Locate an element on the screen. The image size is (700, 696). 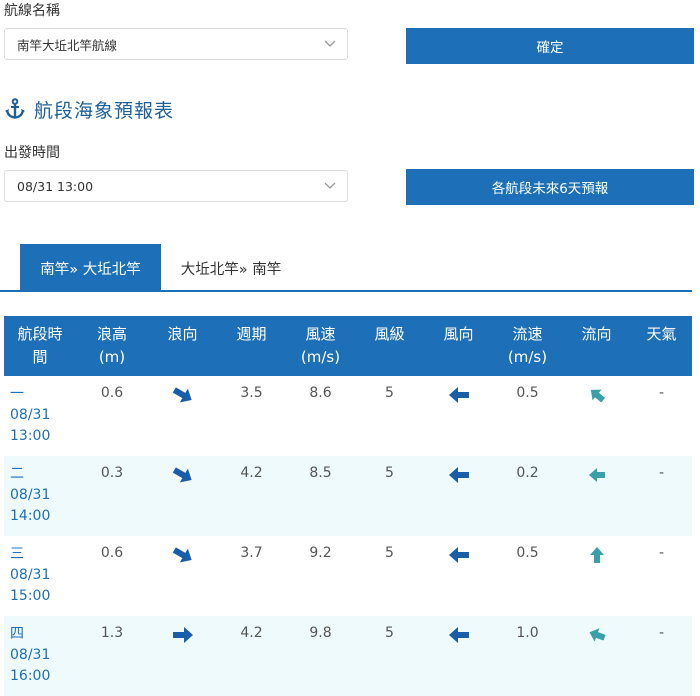
segment-time-cell: 二 08/31 14:00 is located at coordinates (30, 495).